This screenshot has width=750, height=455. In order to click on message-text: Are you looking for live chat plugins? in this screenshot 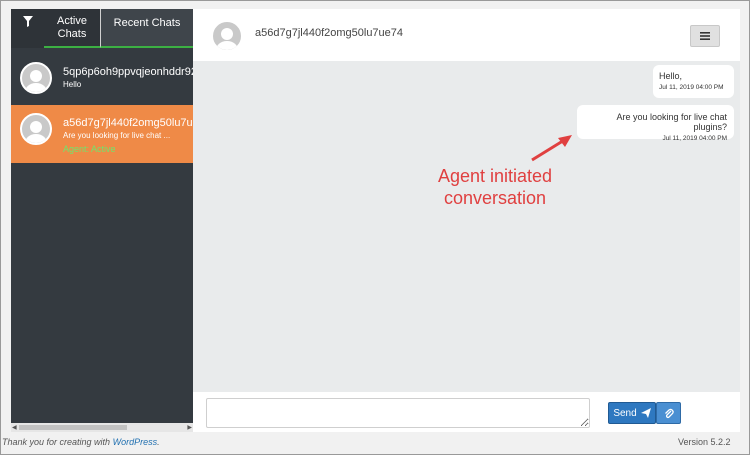, I will do `click(671, 122)`.